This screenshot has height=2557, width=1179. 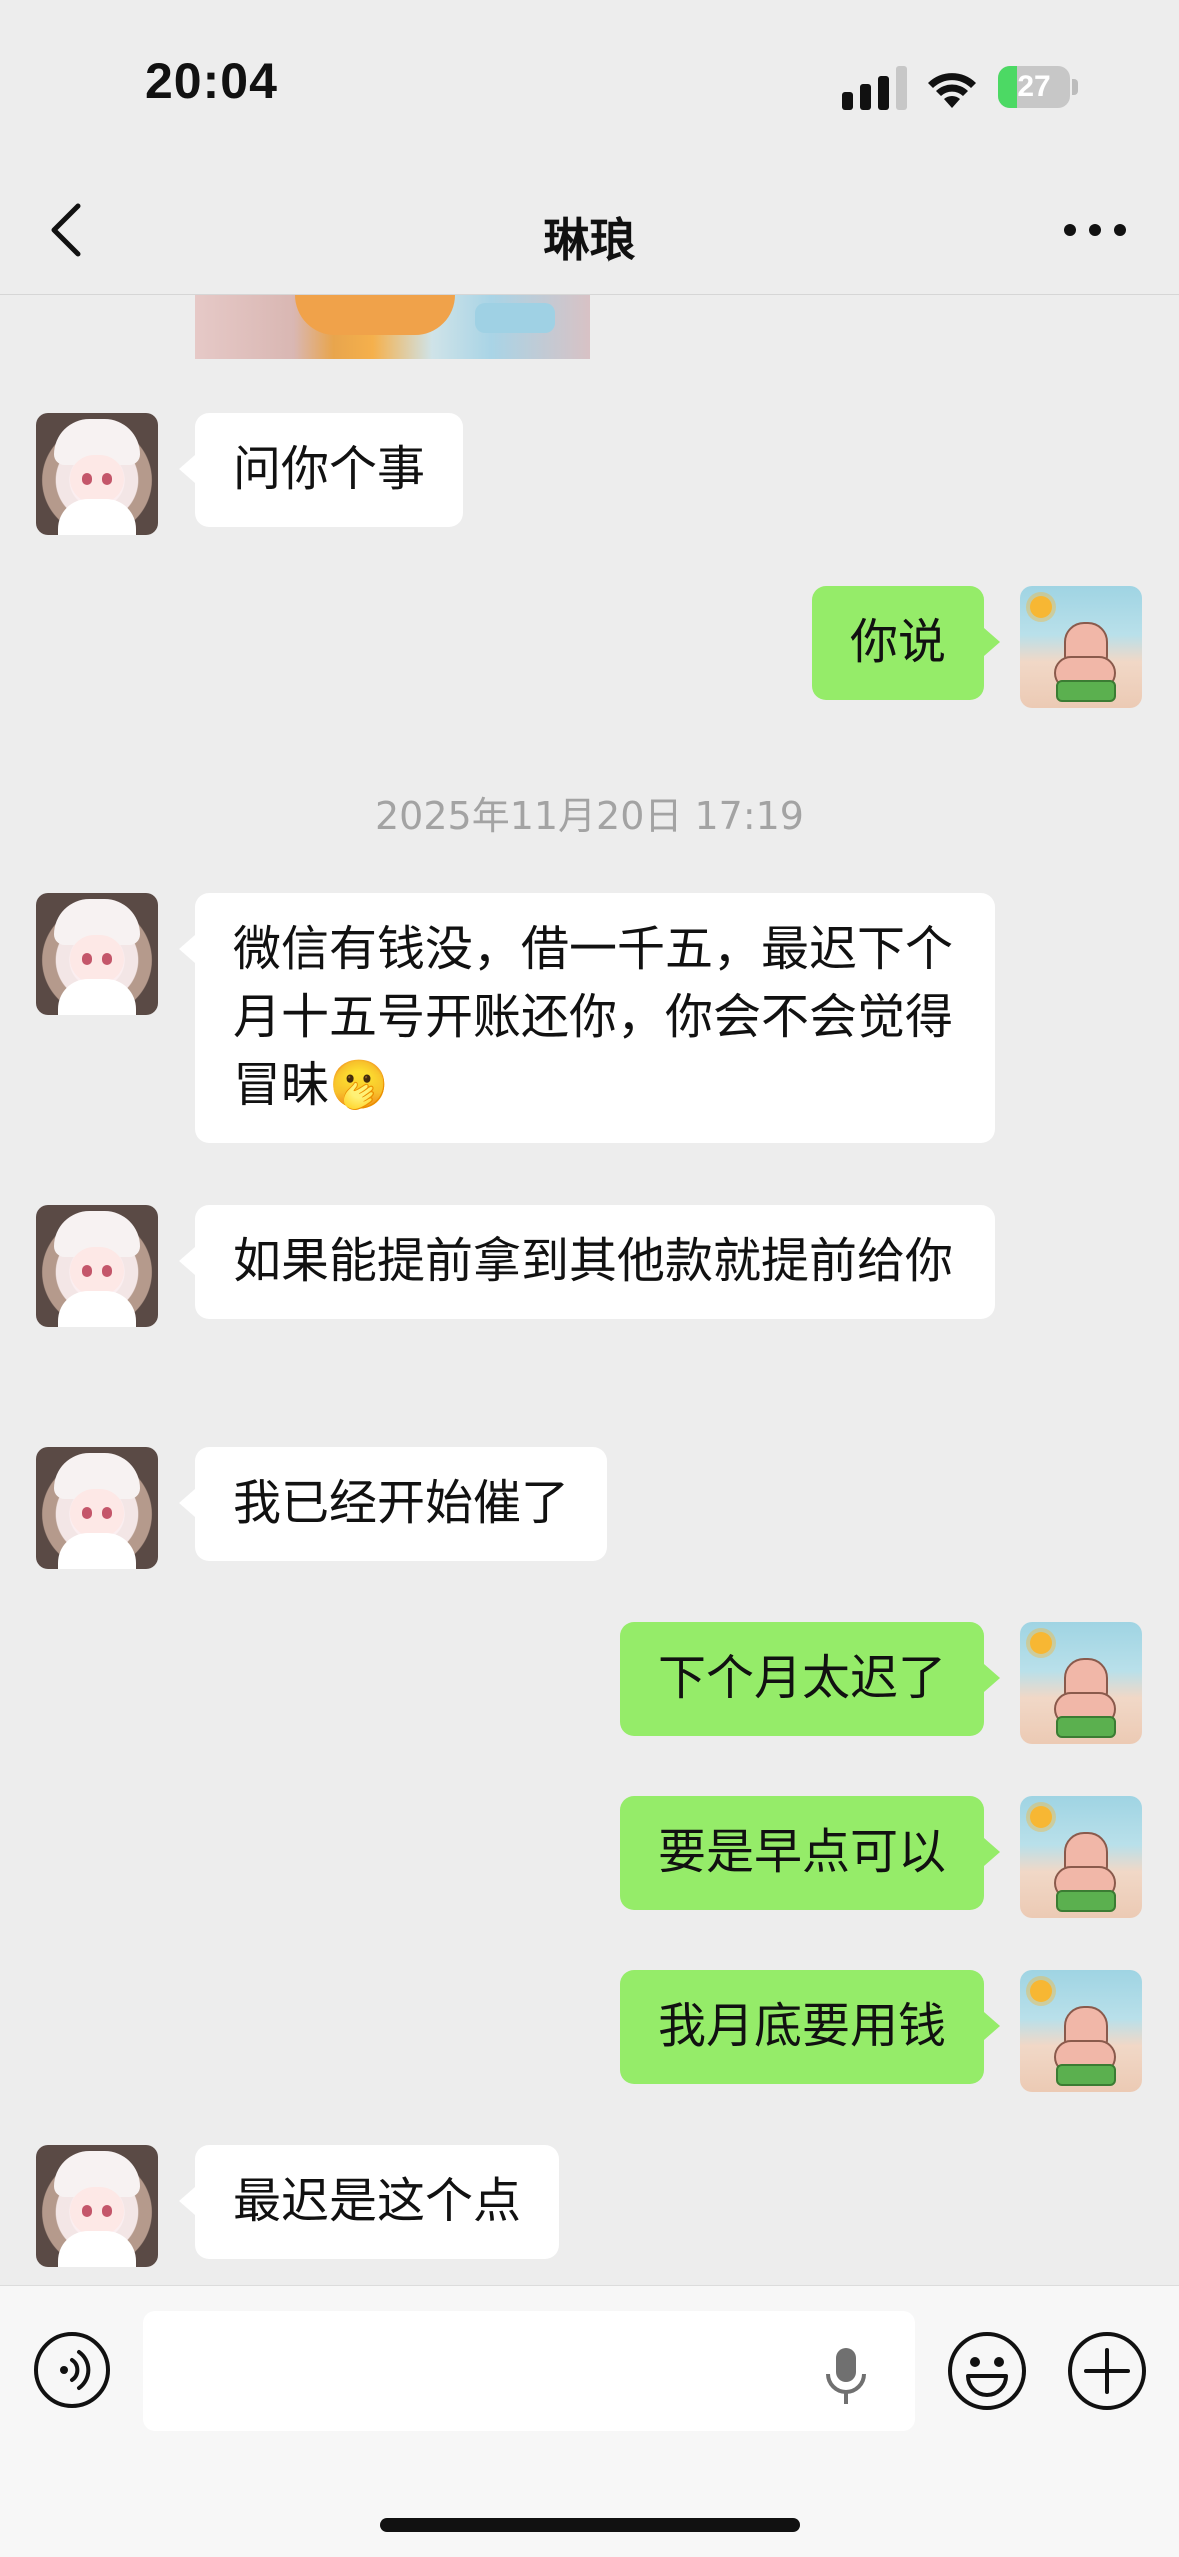 What do you see at coordinates (72, 2370) in the screenshot?
I see `voice-icon` at bounding box center [72, 2370].